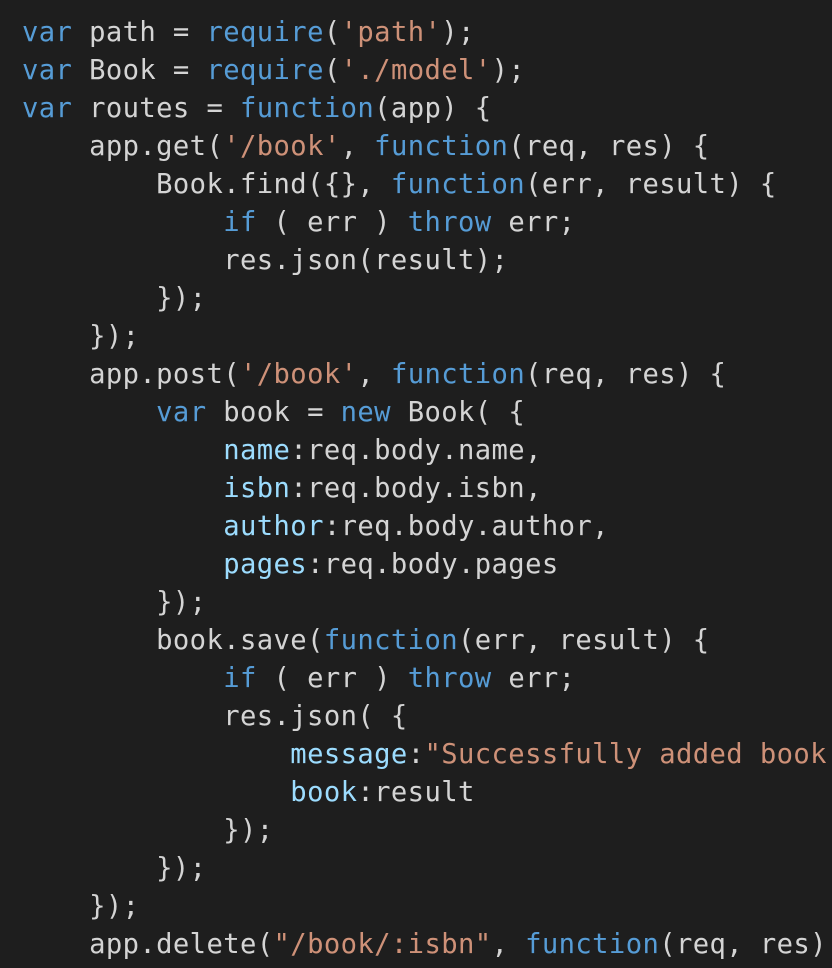 The width and height of the screenshot is (832, 968). What do you see at coordinates (416, 70) in the screenshot?
I see `string-token: './model'` at bounding box center [416, 70].